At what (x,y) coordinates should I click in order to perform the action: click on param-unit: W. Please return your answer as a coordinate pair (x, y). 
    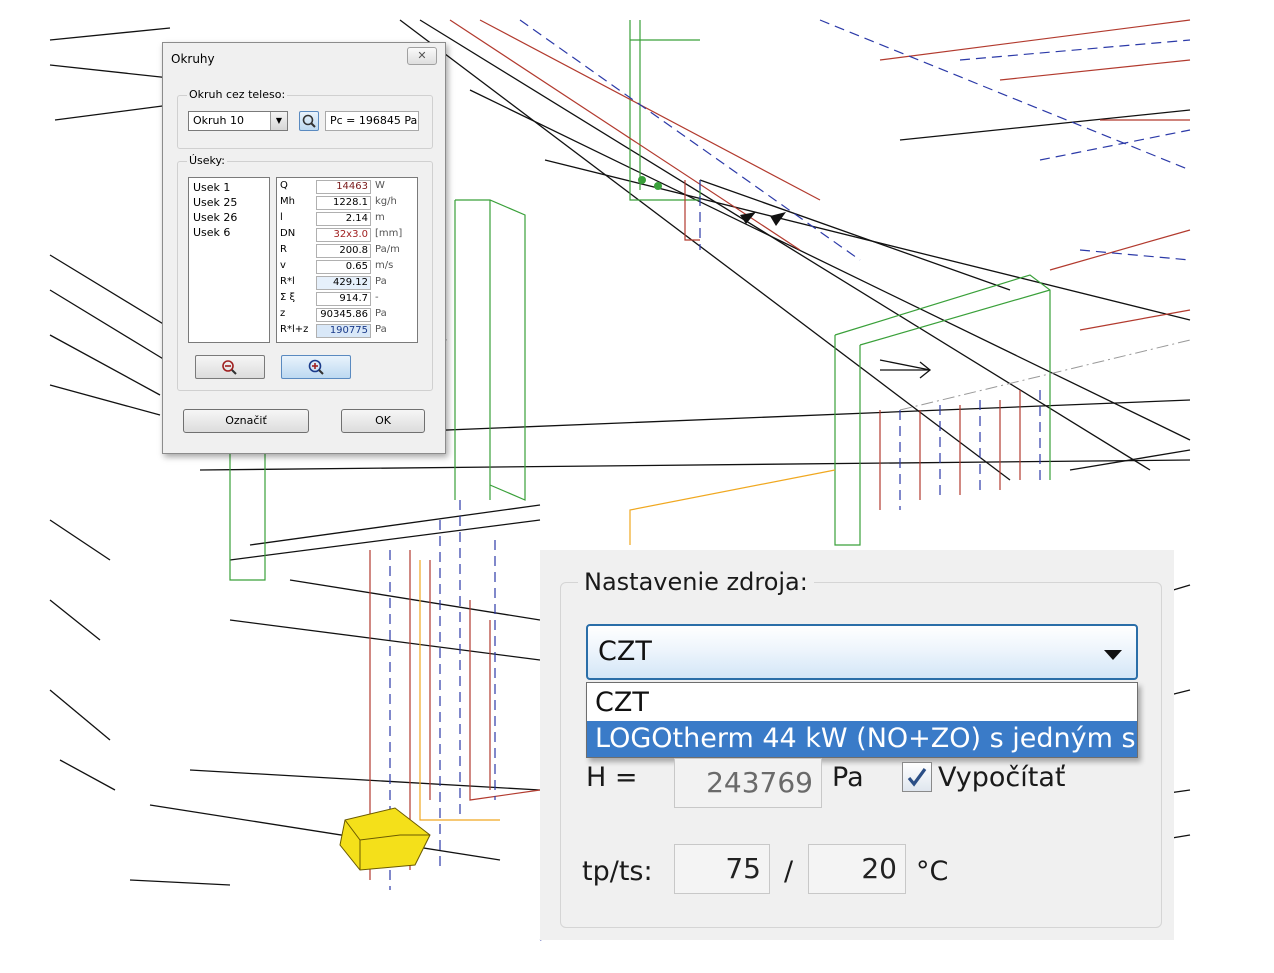
    Looking at the image, I should click on (380, 185).